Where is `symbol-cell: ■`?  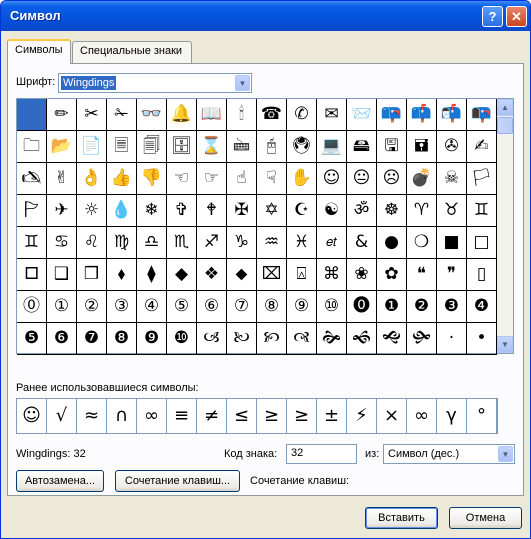 symbol-cell: ■ is located at coordinates (452, 243).